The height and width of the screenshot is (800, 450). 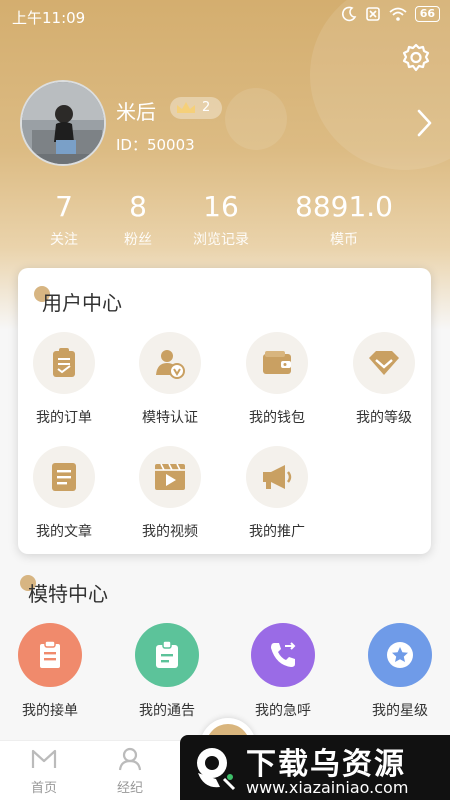 I want to click on wallet-icon, so click(x=277, y=362).